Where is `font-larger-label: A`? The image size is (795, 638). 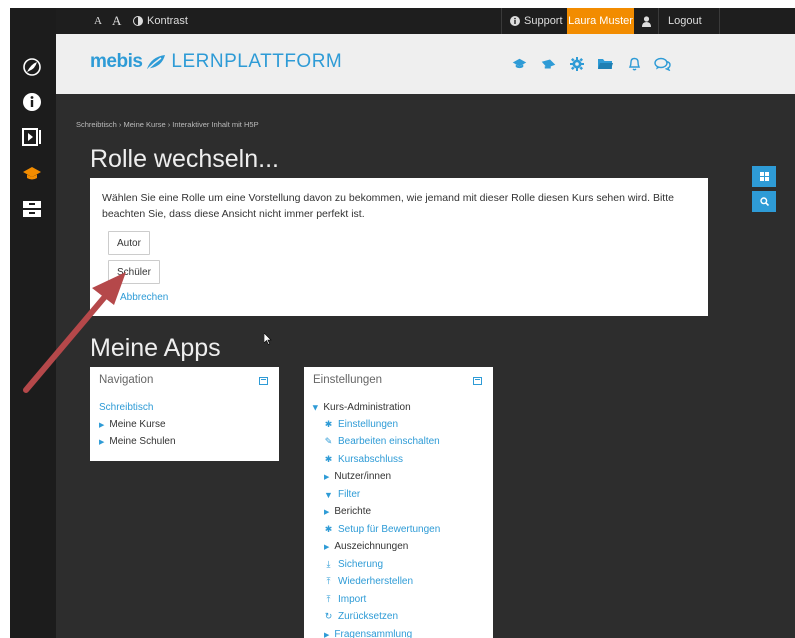
font-larger-label: A is located at coordinates (117, 20).